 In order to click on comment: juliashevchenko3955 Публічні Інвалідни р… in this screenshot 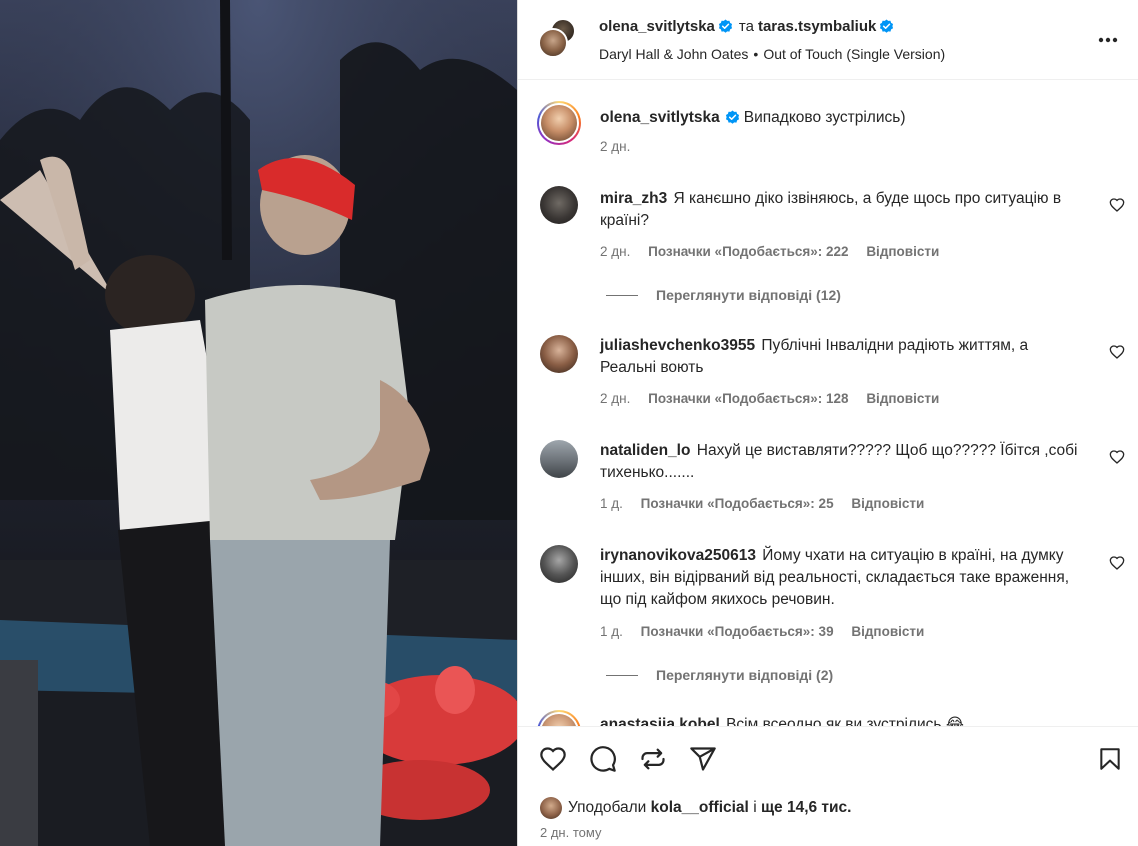, I will do `click(840, 357)`.